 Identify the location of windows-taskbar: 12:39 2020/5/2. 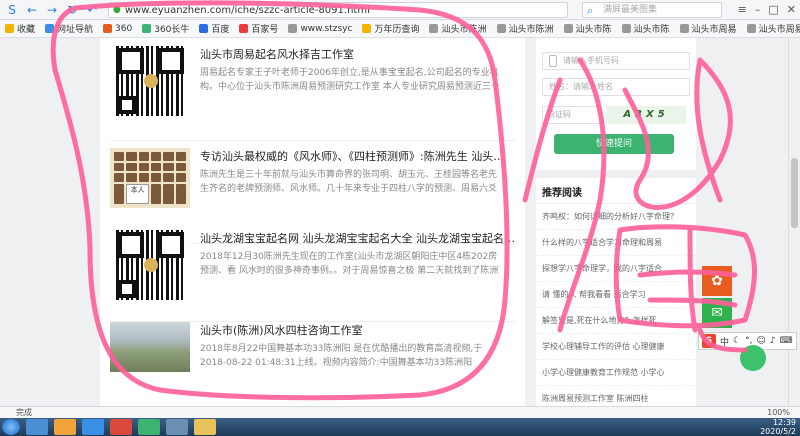
(400, 427).